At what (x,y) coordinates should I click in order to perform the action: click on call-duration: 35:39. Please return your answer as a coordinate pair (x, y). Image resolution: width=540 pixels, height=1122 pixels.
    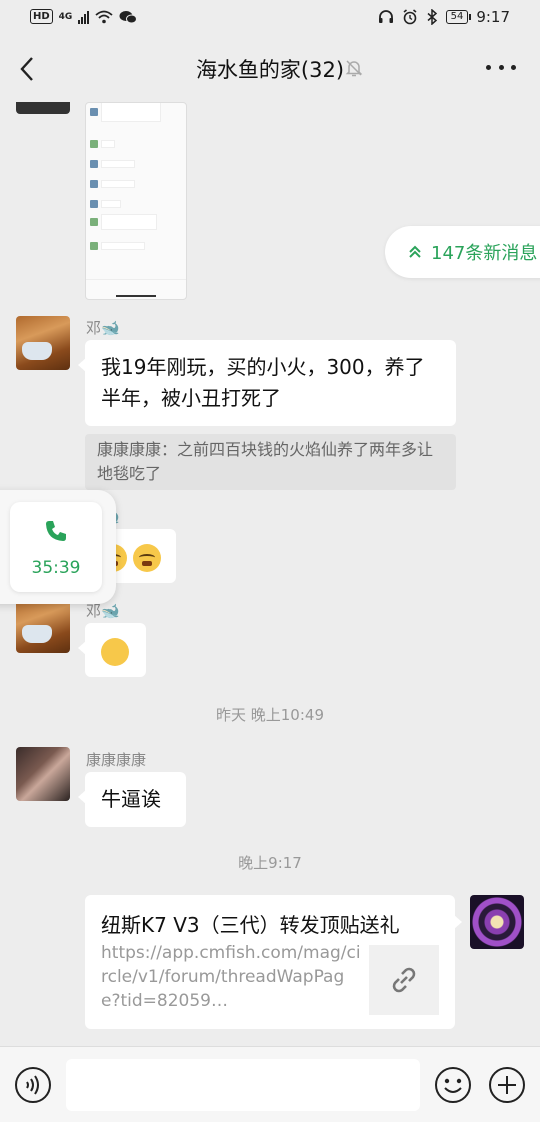
    Looking at the image, I should click on (56, 568).